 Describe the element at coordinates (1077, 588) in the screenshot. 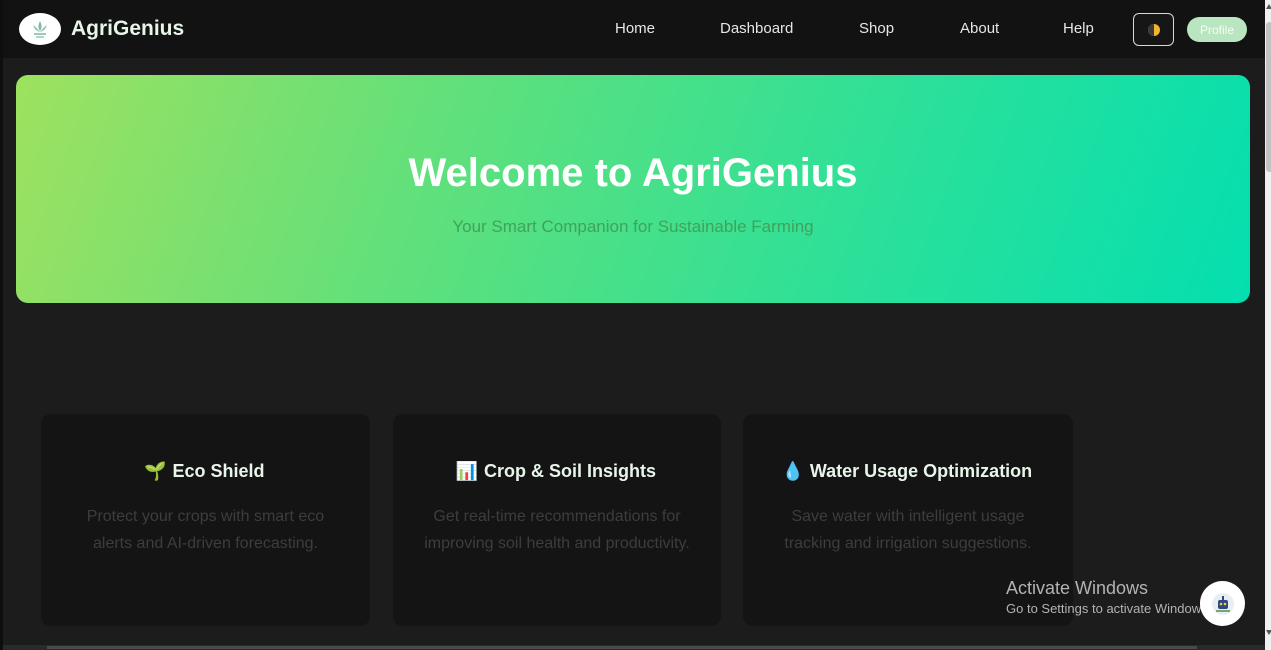

I see `activate-windows-title: Activate Windows` at that location.